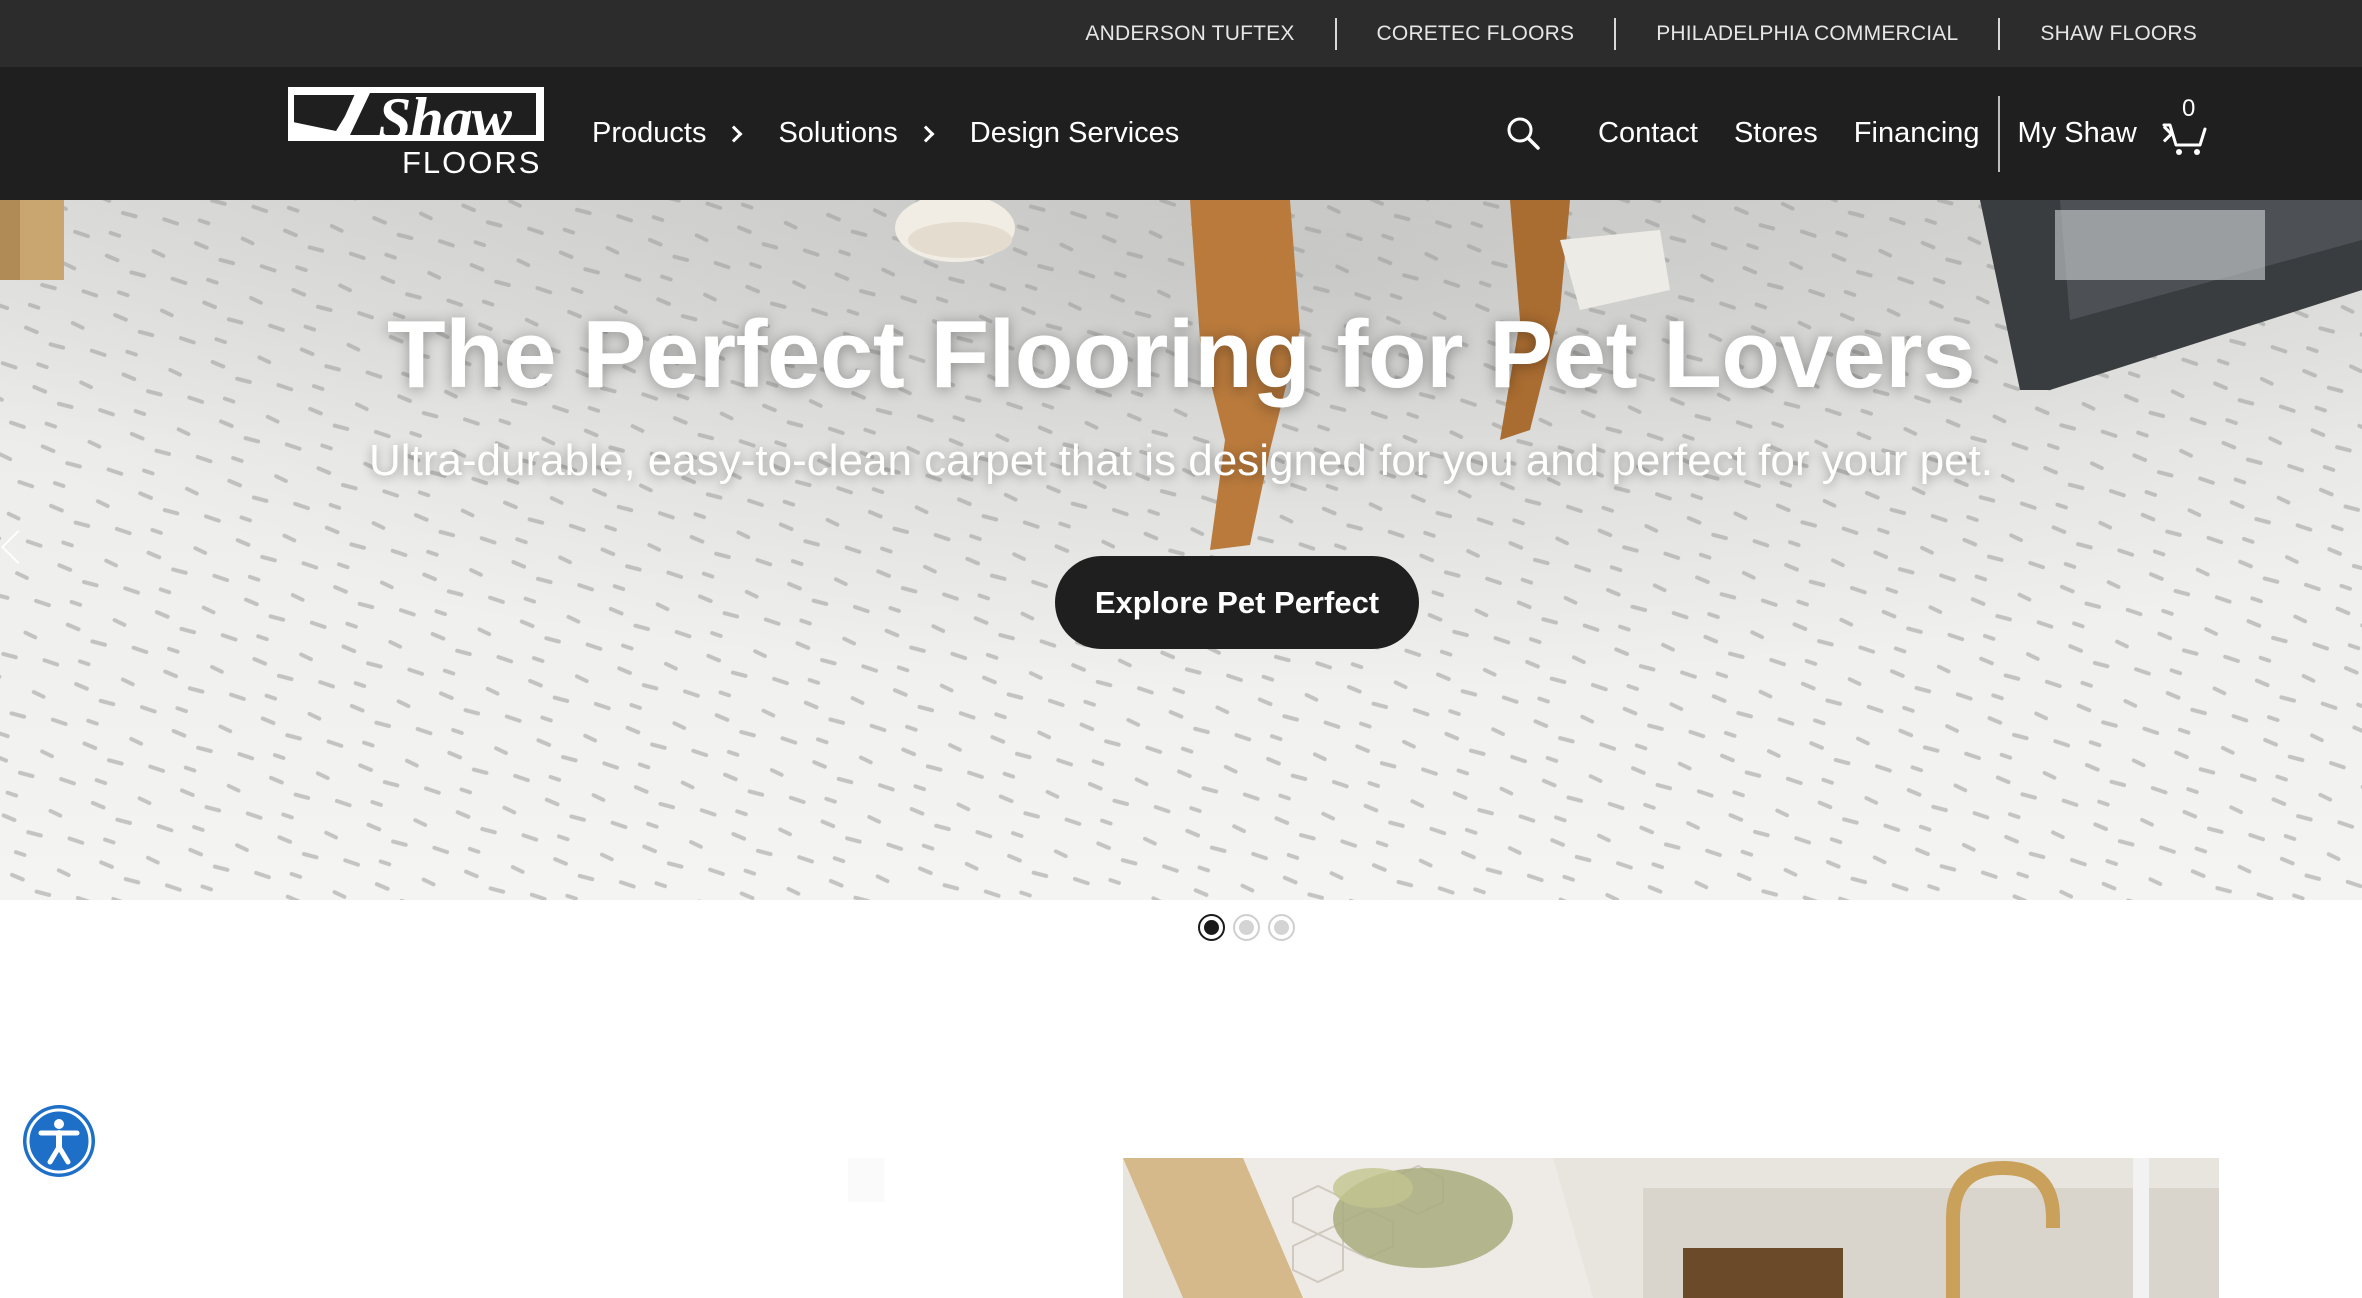 The width and height of the screenshot is (2362, 1298). I want to click on brand-link-coretec-floors: CORETEC FLOORS, so click(1474, 33).